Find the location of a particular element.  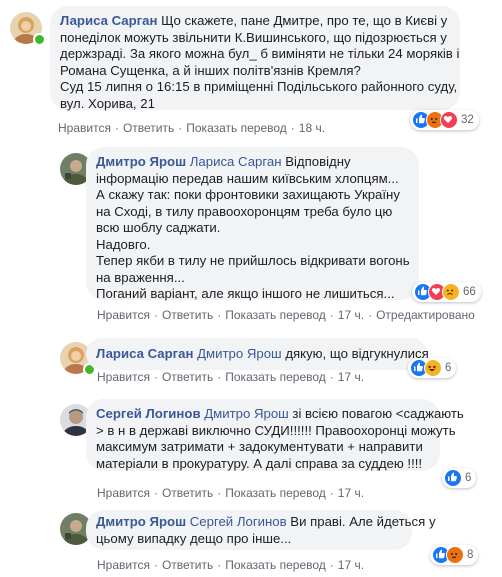

reaction-count: 32 is located at coordinates (467, 120).